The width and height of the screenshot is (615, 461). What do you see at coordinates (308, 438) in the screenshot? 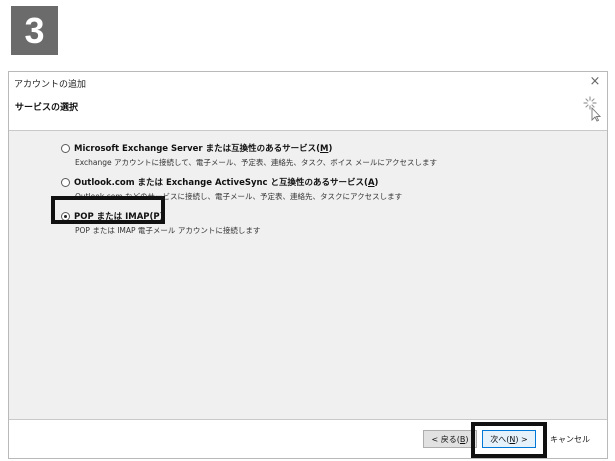
I see `dialog-footer: < 戻る(B) 次へ(N) > キャンセル` at bounding box center [308, 438].